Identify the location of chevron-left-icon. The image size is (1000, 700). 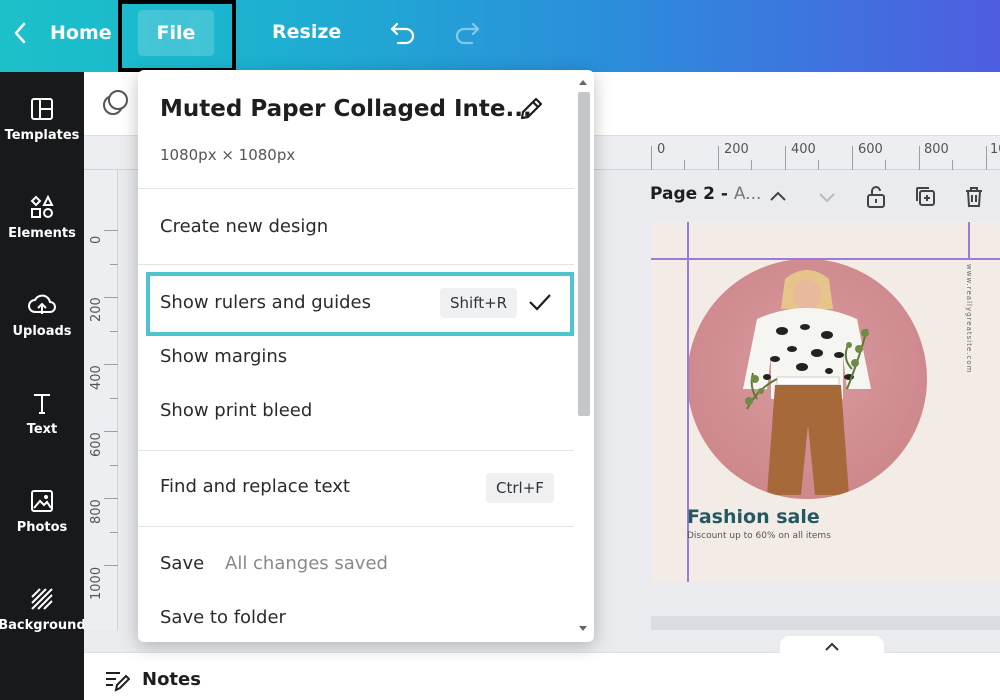
(20, 33).